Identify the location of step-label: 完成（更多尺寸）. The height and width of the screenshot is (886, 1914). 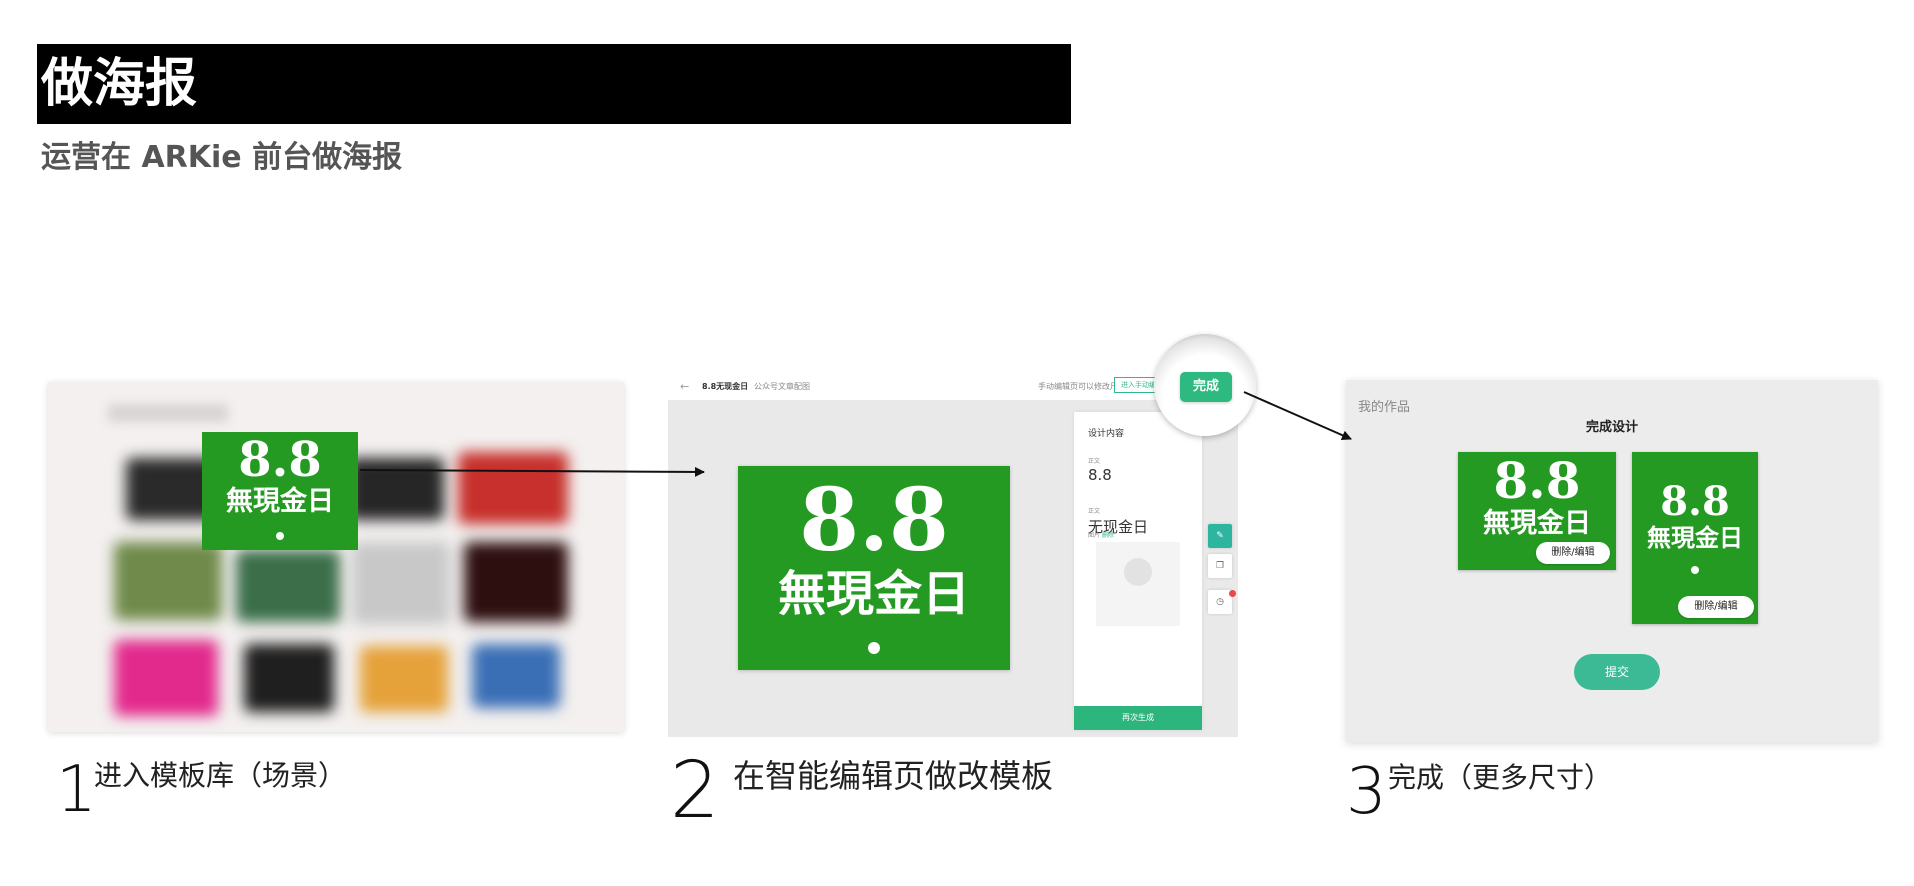
(1500, 777).